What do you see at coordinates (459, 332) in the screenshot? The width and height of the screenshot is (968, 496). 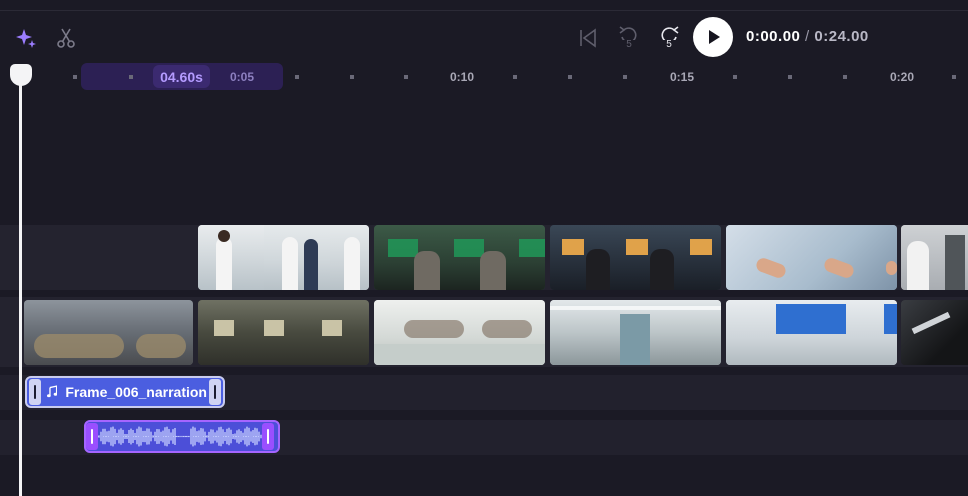 I see `video-clip-meeting` at bounding box center [459, 332].